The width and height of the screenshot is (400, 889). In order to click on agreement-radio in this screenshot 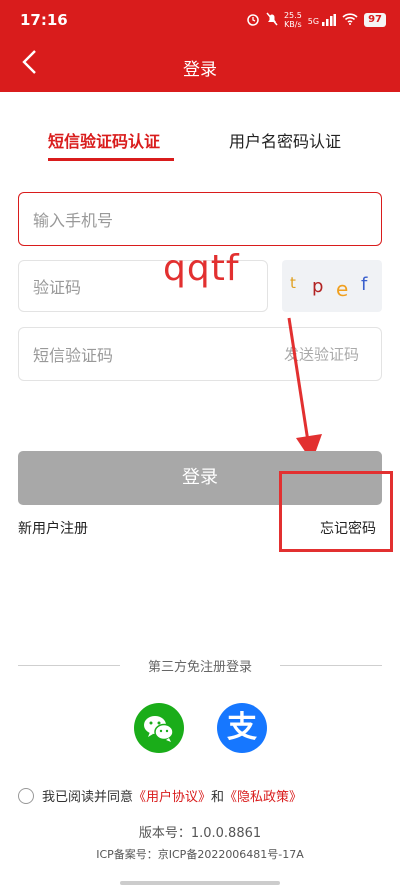, I will do `click(26, 795)`.